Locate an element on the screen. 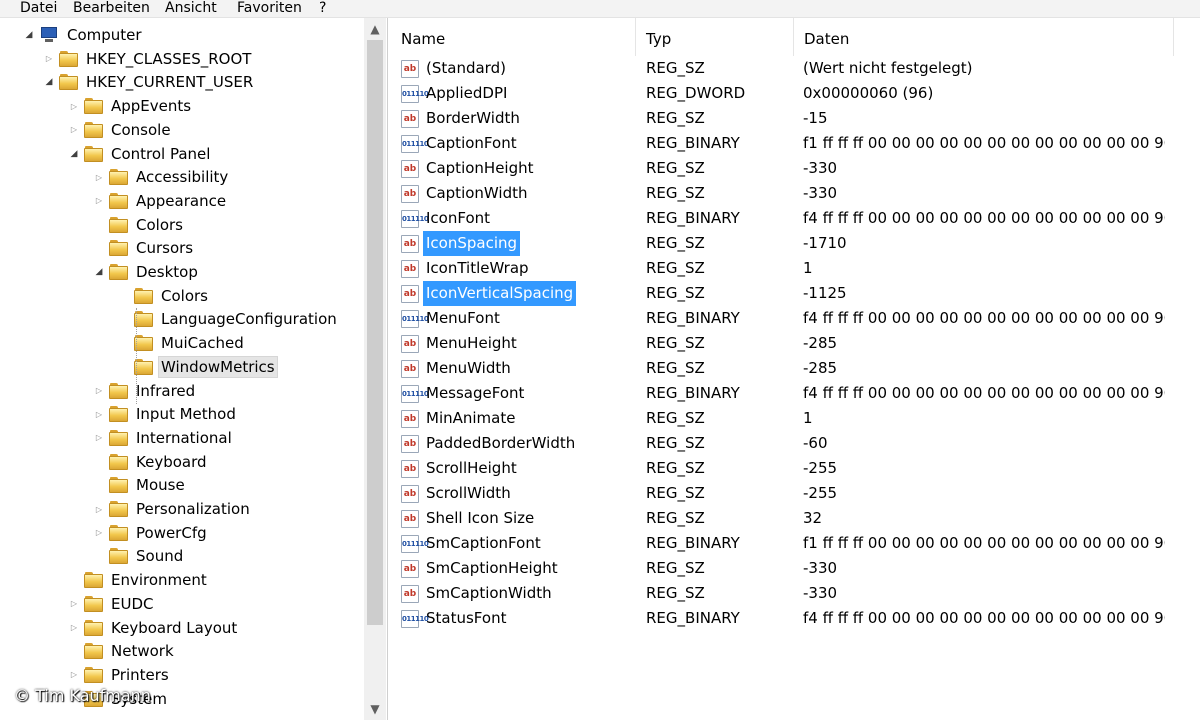 This screenshot has width=1200, height=720. tree-node: Network is located at coordinates (122, 651).